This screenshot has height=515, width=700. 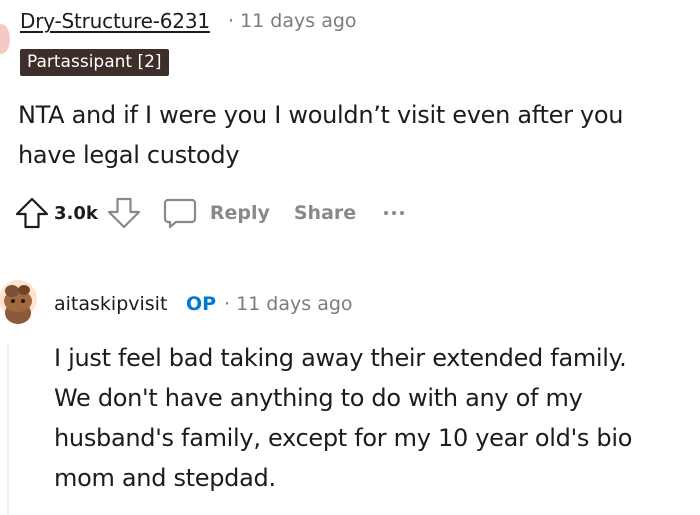 I want to click on downvote-arrow-icon, so click(x=123, y=213).